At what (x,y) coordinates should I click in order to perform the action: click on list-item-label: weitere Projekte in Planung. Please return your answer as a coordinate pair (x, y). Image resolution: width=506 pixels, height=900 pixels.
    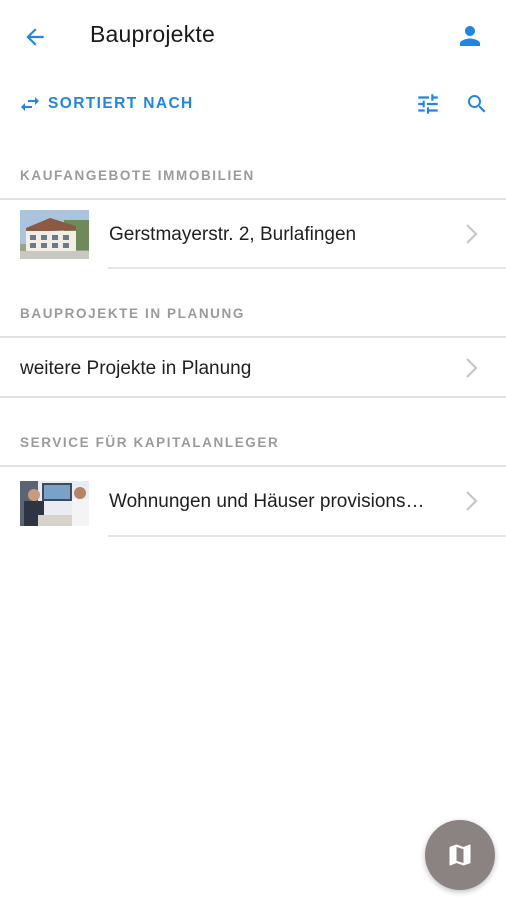
    Looking at the image, I should click on (136, 368).